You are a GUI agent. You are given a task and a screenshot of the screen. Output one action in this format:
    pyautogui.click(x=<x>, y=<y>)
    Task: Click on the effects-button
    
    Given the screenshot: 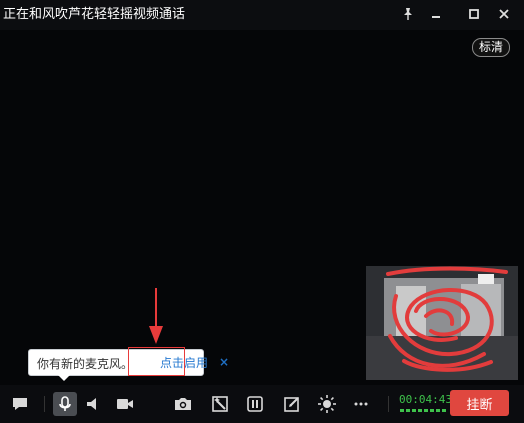 What is the action you would take?
    pyautogui.click(x=220, y=404)
    